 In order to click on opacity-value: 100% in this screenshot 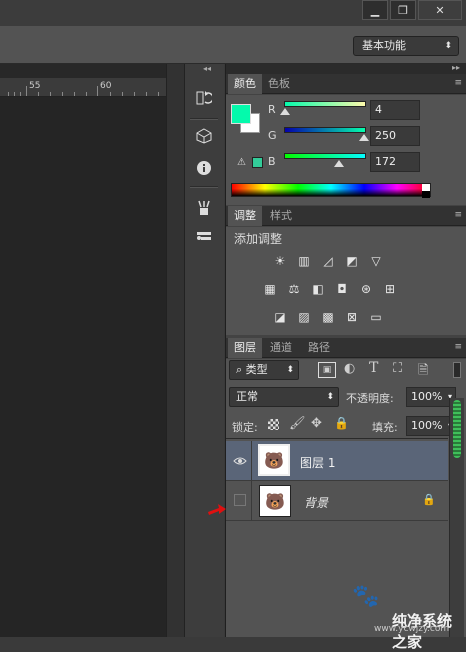, I will do `click(427, 396)`.